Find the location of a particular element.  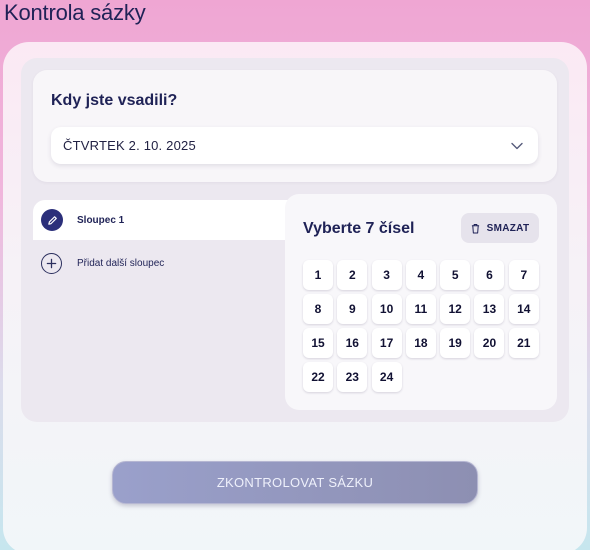

number-button: 5 is located at coordinates (455, 275).